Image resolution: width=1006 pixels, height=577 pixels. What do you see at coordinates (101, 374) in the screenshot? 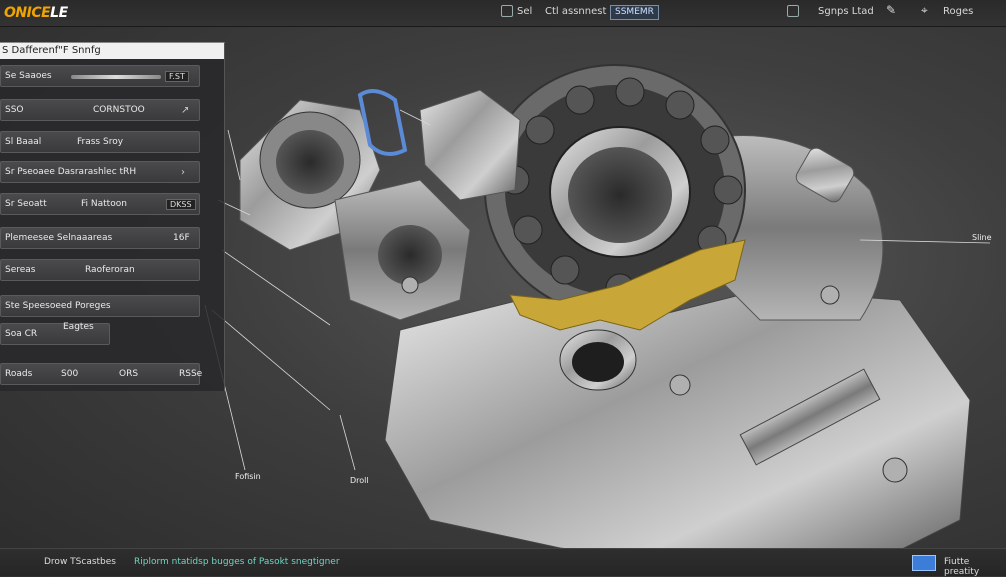
I see `property-row: Roads S00 ORS RSSe` at bounding box center [101, 374].